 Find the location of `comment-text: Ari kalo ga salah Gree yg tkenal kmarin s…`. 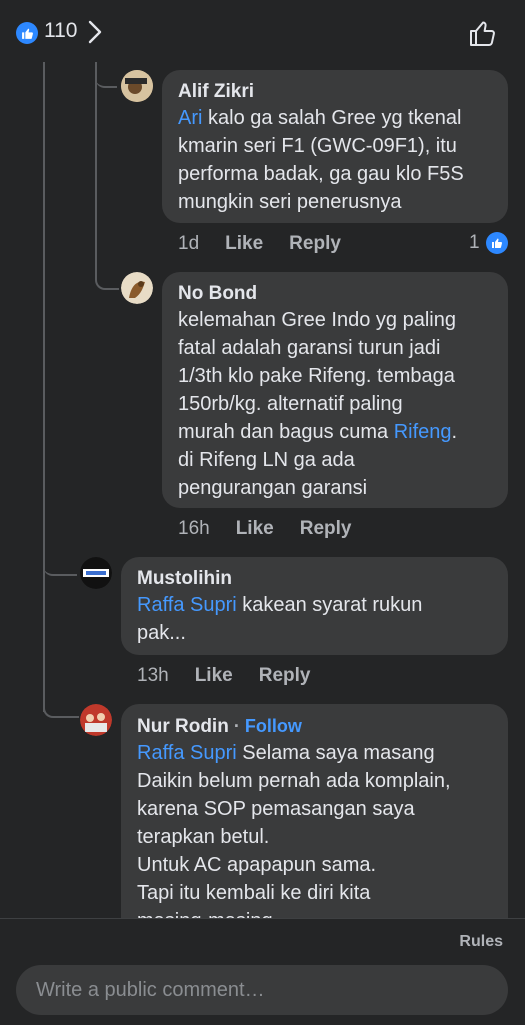

comment-text: Ari kalo ga salah Gree yg tkenal kmarin s… is located at coordinates (321, 160).